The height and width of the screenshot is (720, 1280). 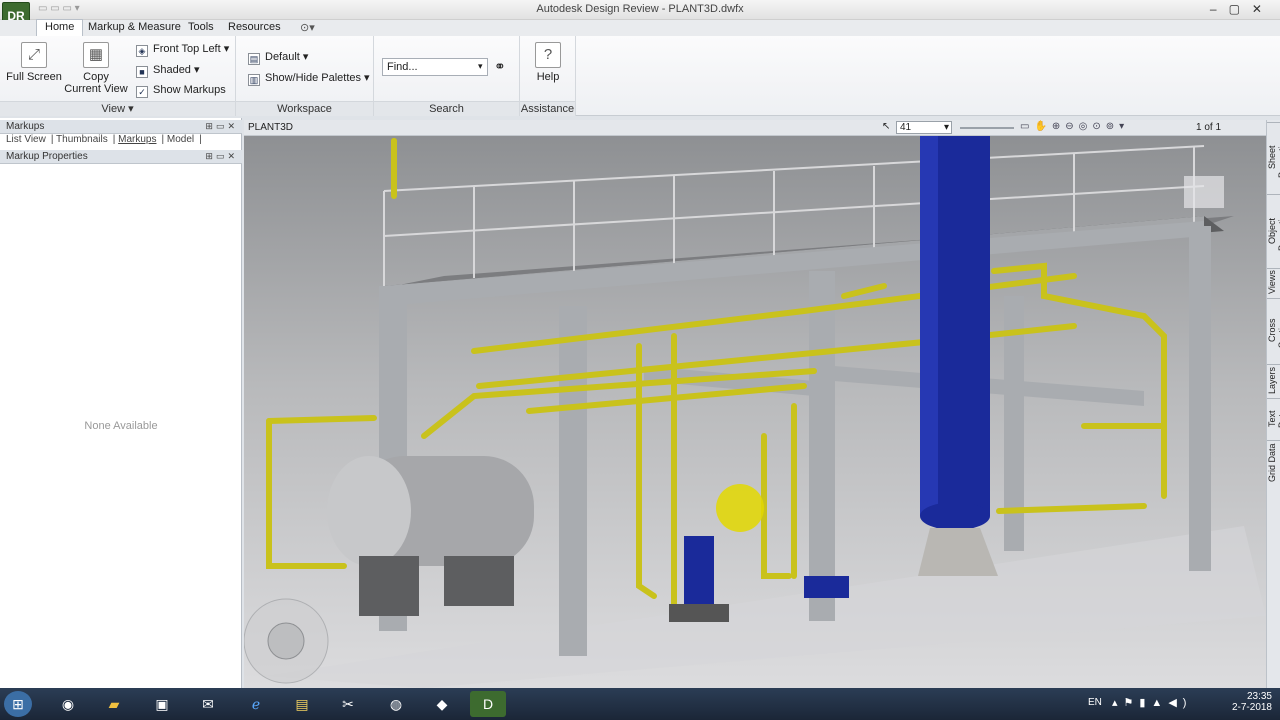 What do you see at coordinates (924, 127) in the screenshot?
I see `zoom-input: 41 ▾` at bounding box center [924, 127].